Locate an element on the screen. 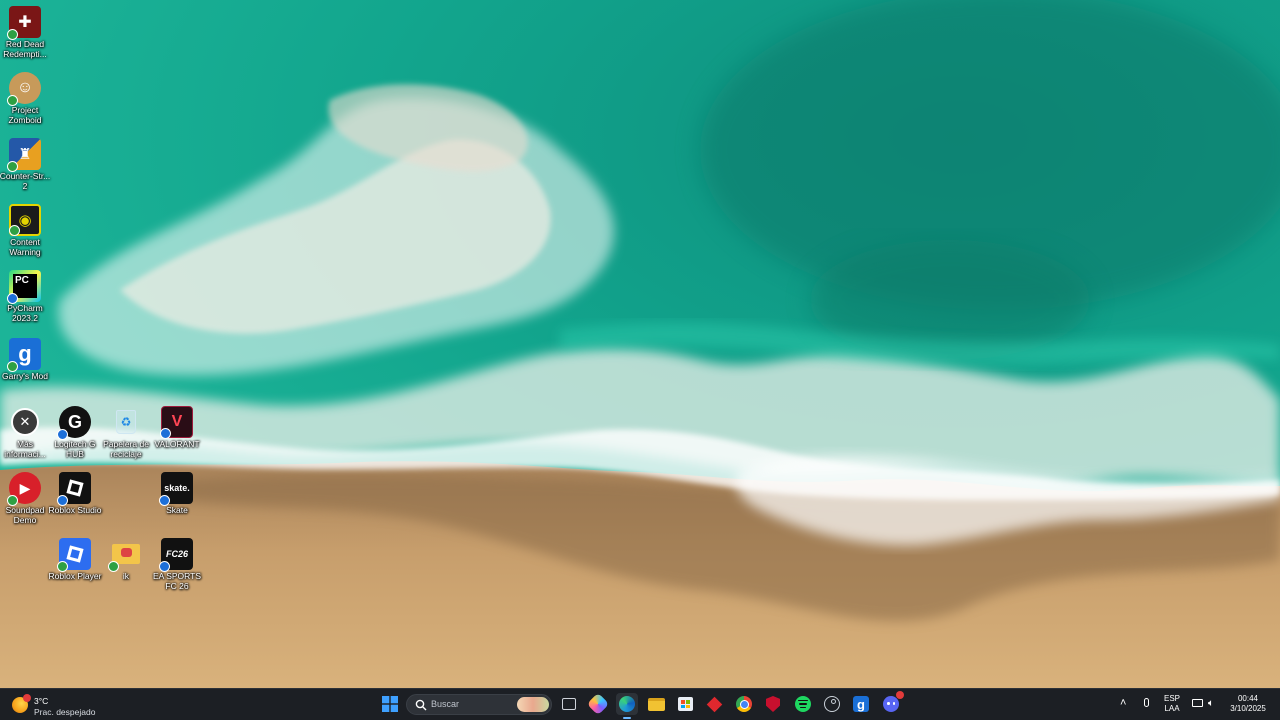 The width and height of the screenshot is (1280, 720). desktop-icon-ea-sports-fc: FC26 EA SPORTS FC 26 is located at coordinates (177, 564).